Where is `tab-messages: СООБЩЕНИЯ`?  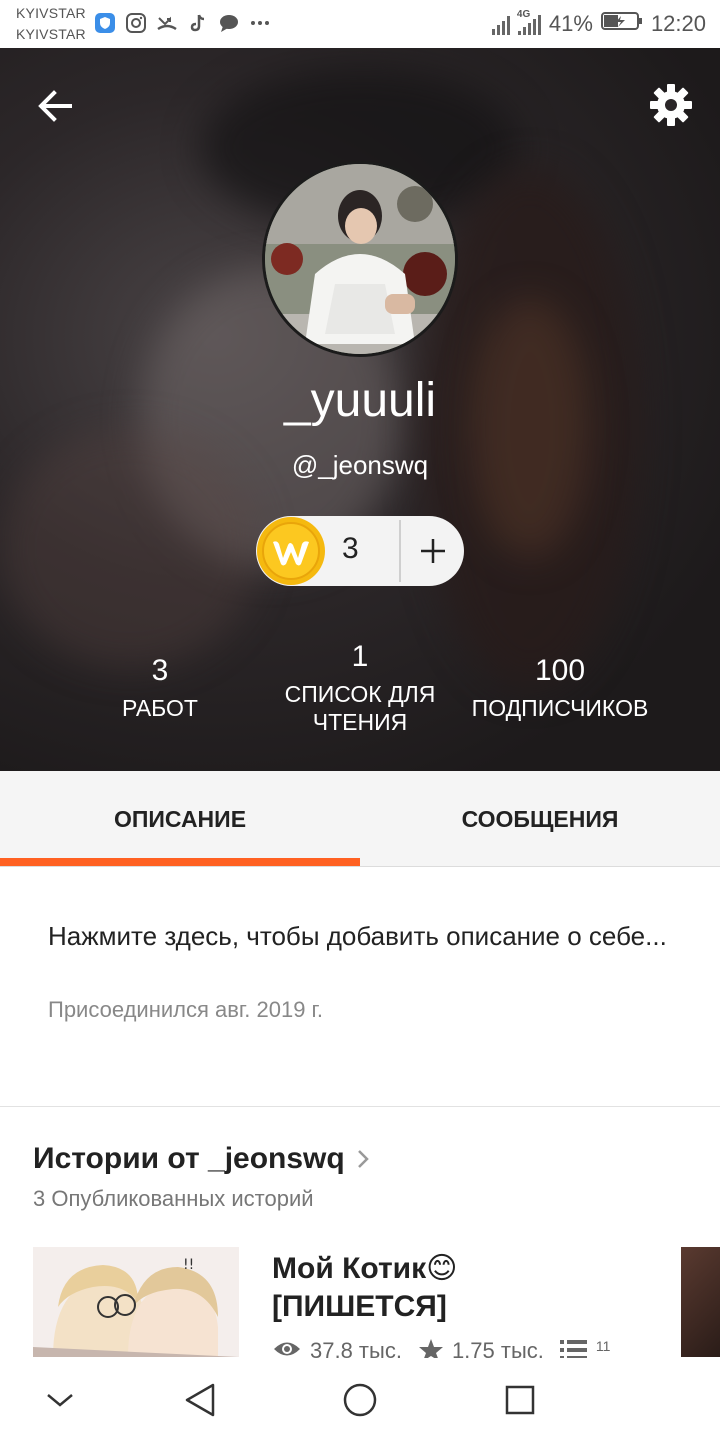 tab-messages: СООБЩЕНИЯ is located at coordinates (540, 819).